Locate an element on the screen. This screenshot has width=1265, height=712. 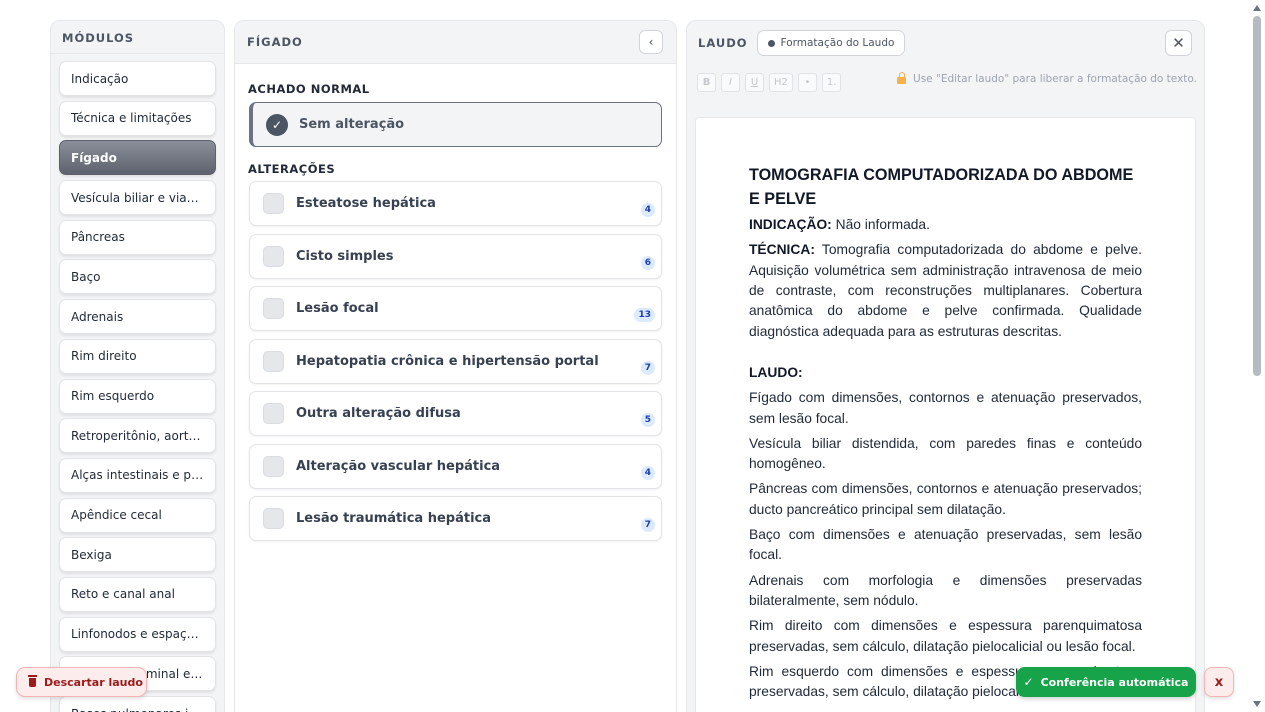
modules-title: MÓDULOS is located at coordinates (137, 37).